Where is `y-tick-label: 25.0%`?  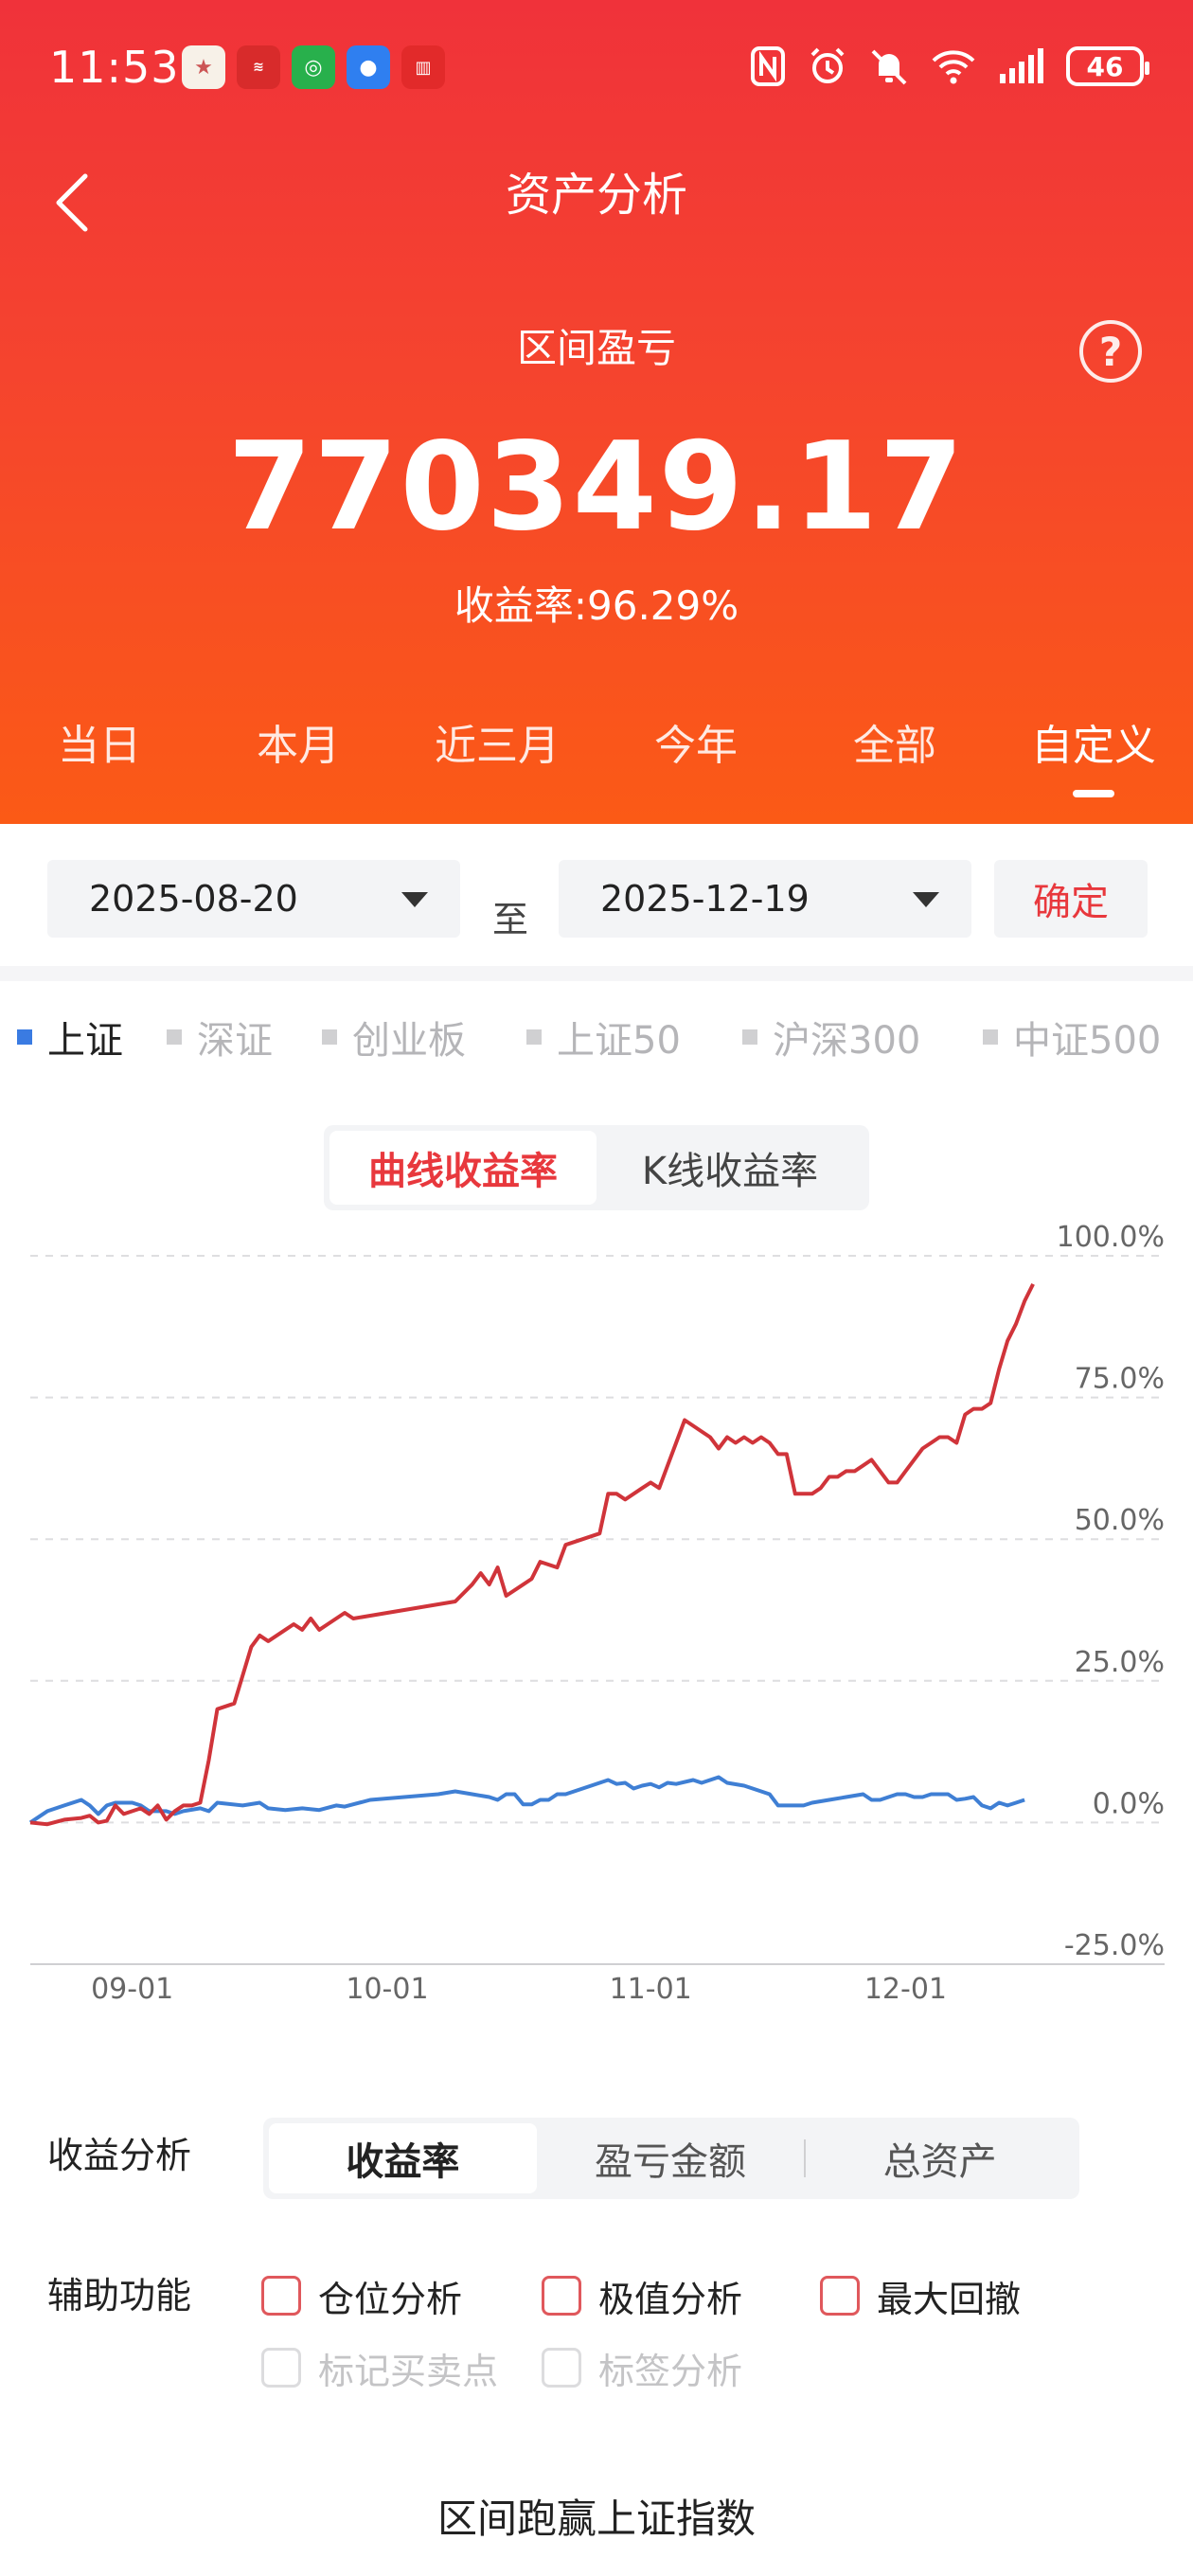
y-tick-label: 25.0% is located at coordinates (1120, 1662).